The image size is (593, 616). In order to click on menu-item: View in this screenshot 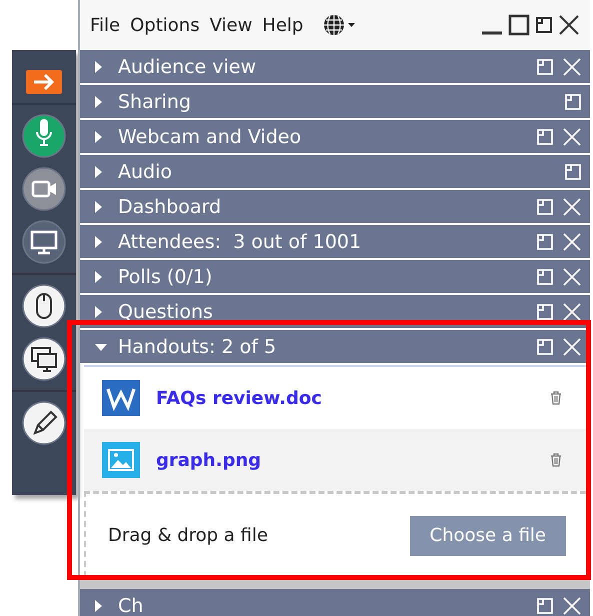, I will do `click(231, 25)`.